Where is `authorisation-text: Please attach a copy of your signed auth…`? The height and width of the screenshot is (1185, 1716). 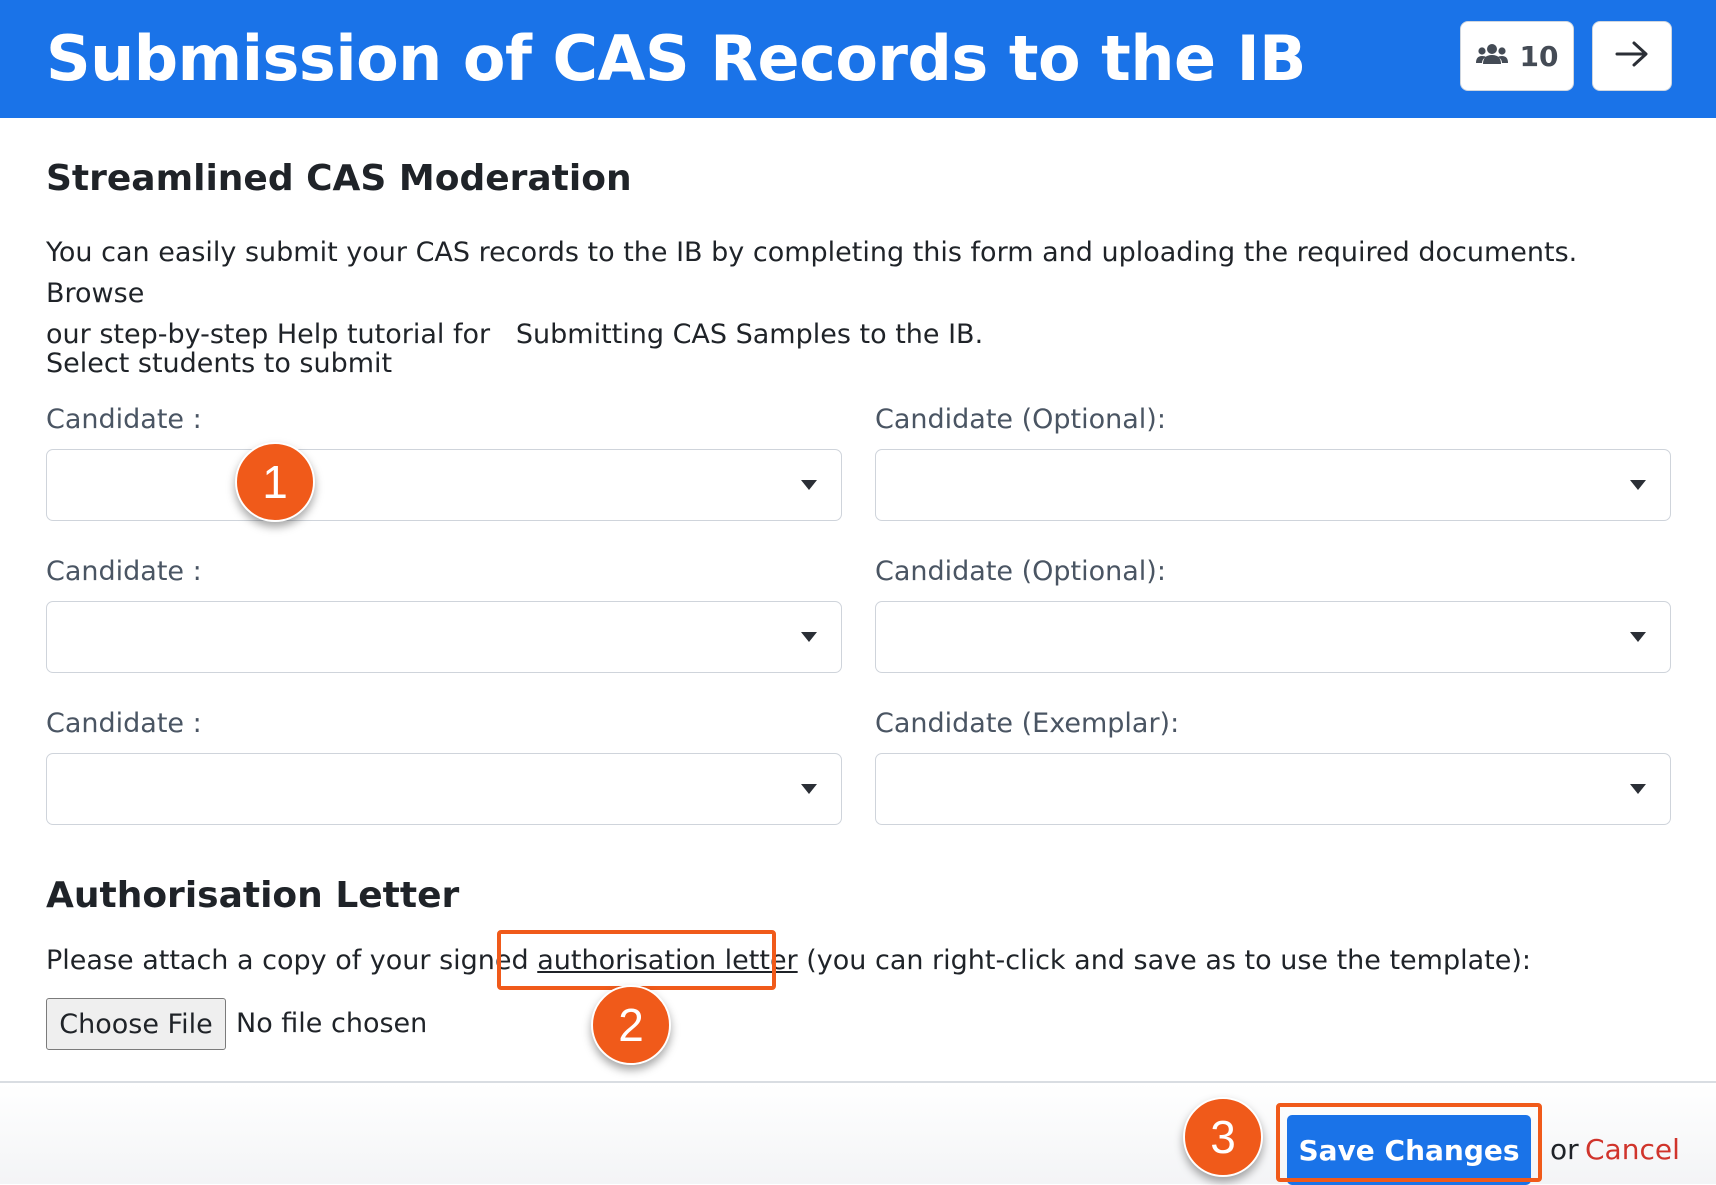
authorisation-text: Please attach a copy of your signed auth… is located at coordinates (788, 960).